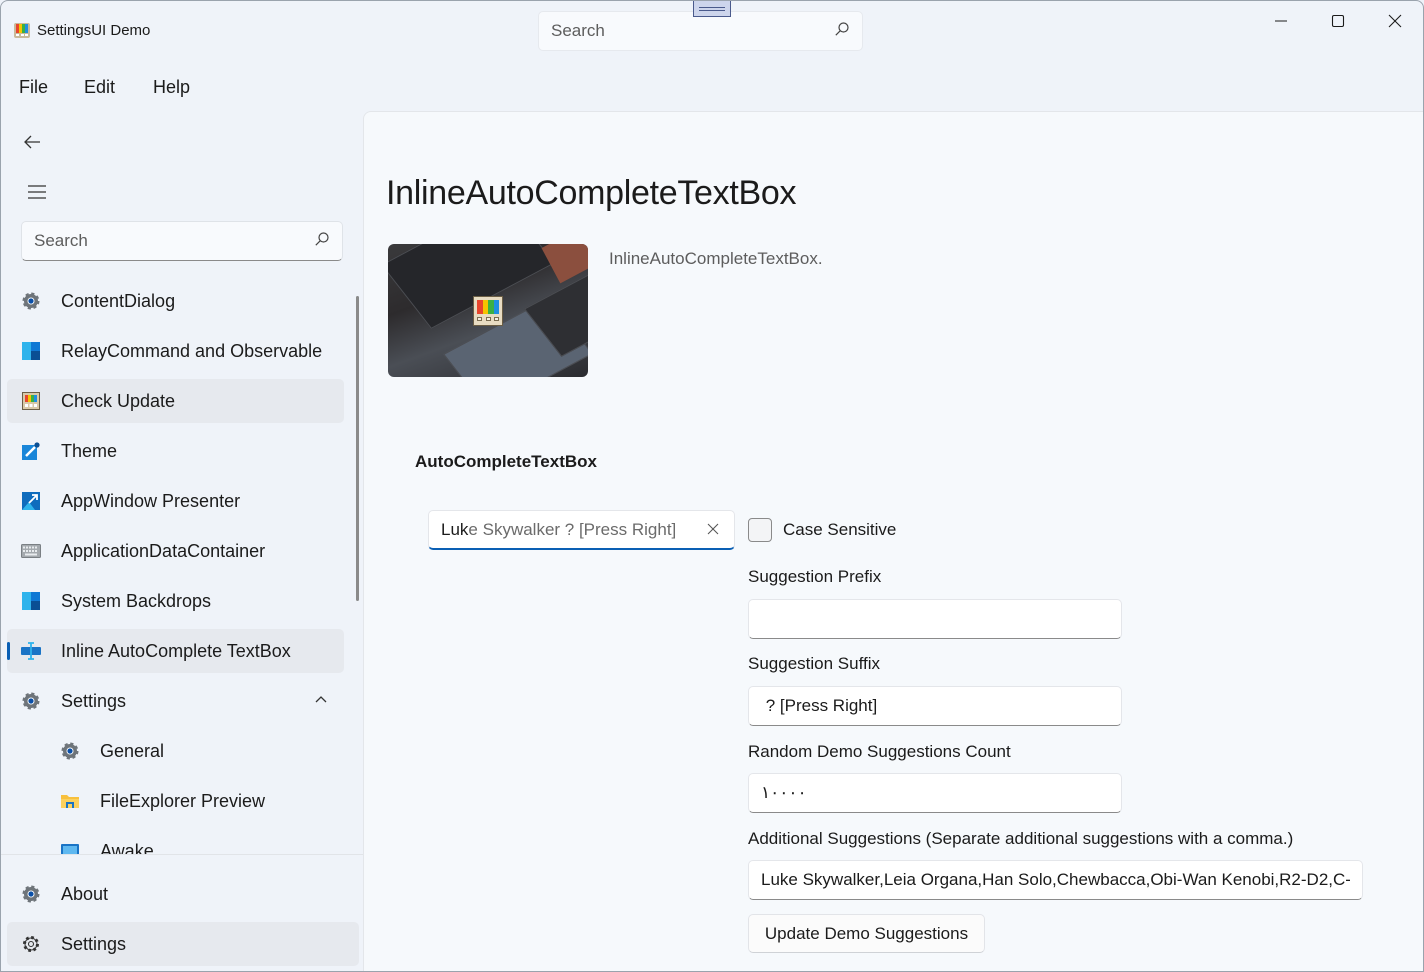  I want to click on sidebar-search-input, so click(174, 241).